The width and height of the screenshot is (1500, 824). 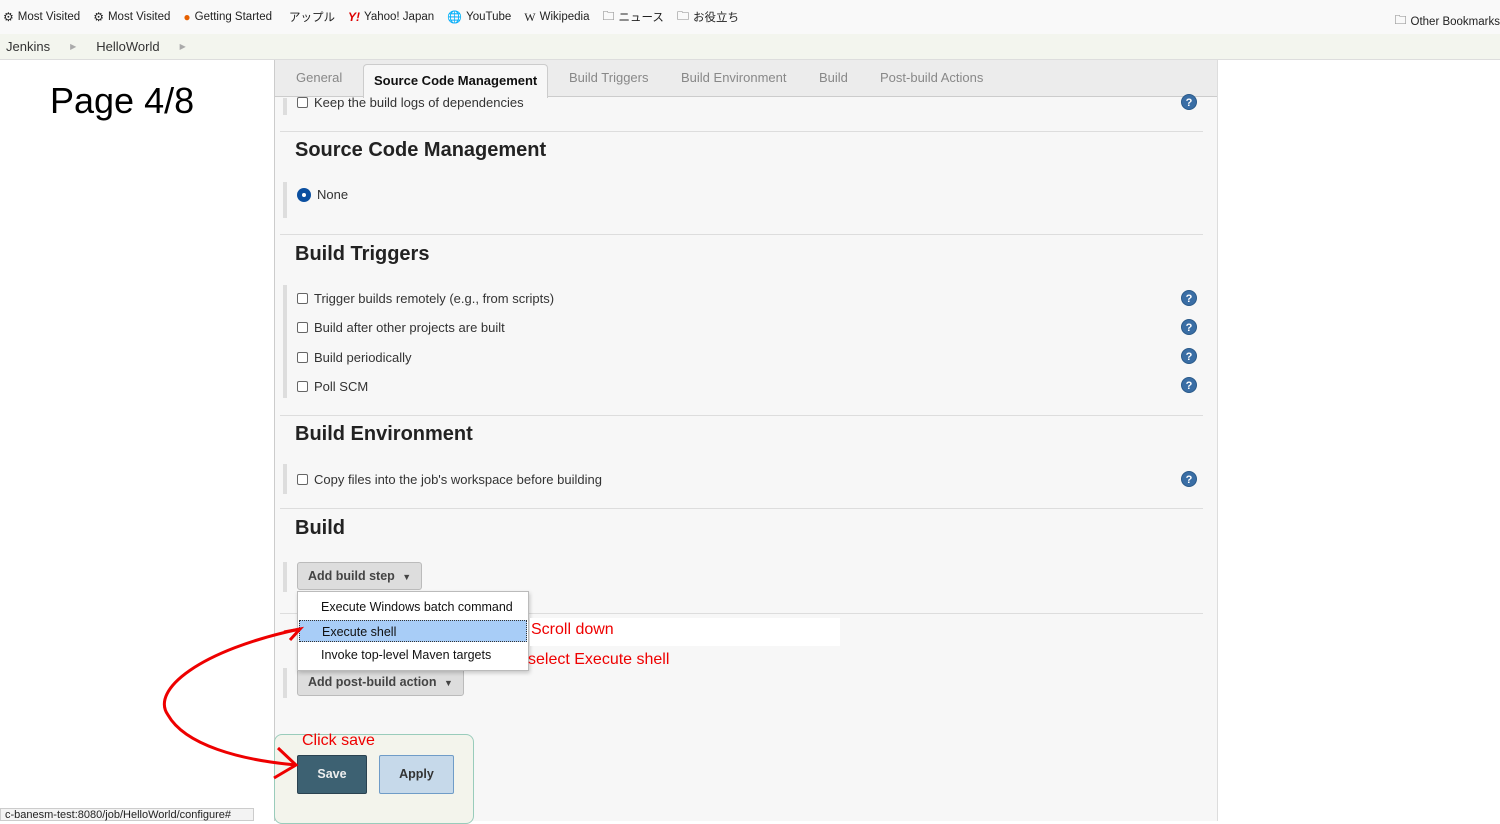 I want to click on arrow-curve, so click(x=232, y=697).